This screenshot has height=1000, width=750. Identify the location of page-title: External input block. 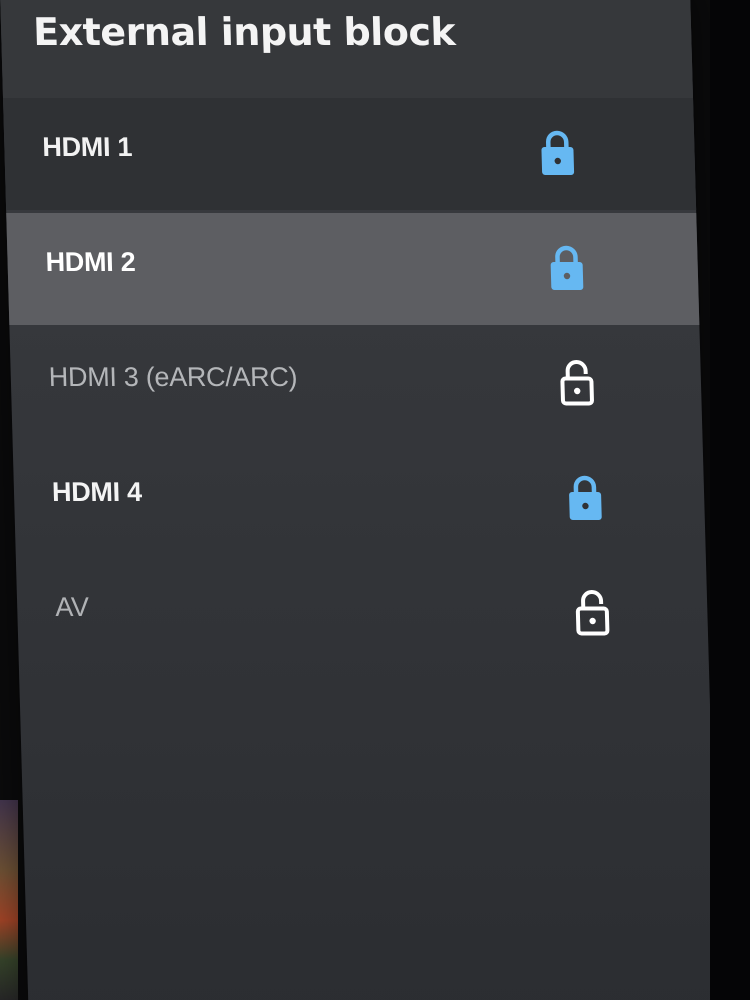
(244, 32).